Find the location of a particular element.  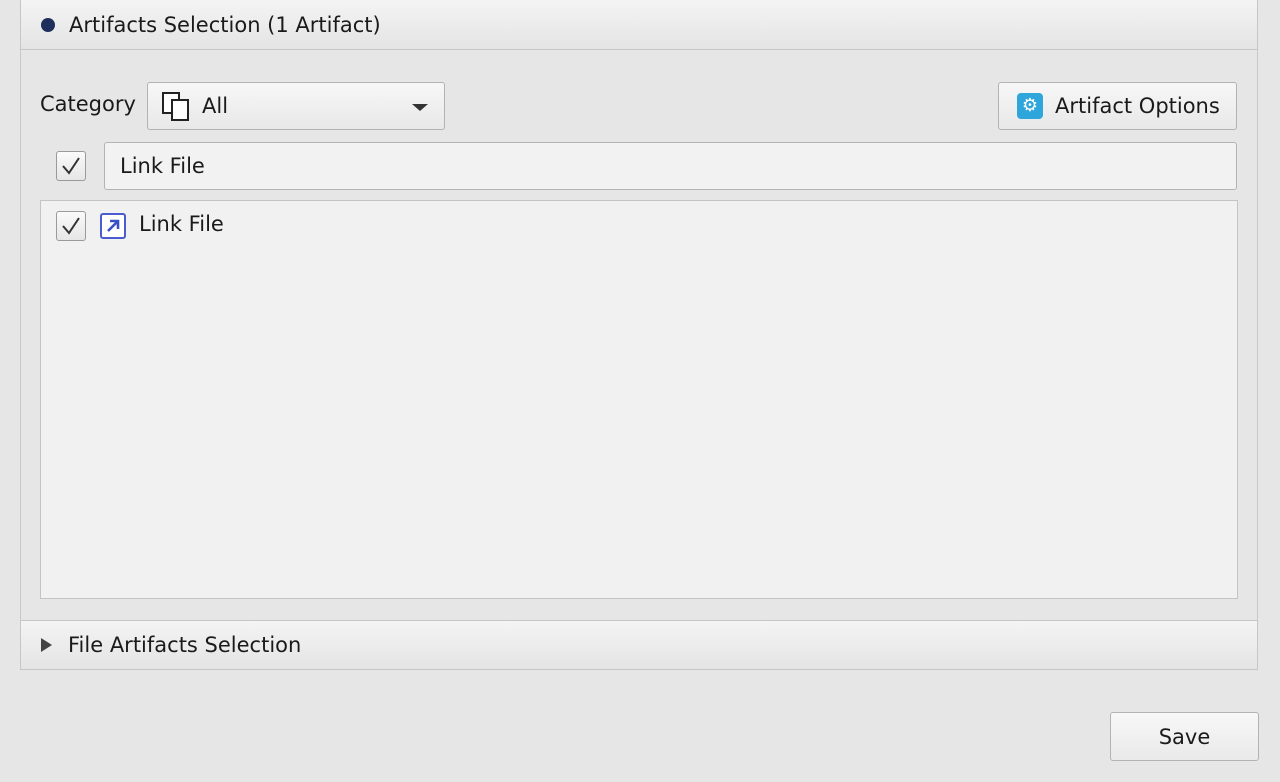

link-file-icon is located at coordinates (113, 226).